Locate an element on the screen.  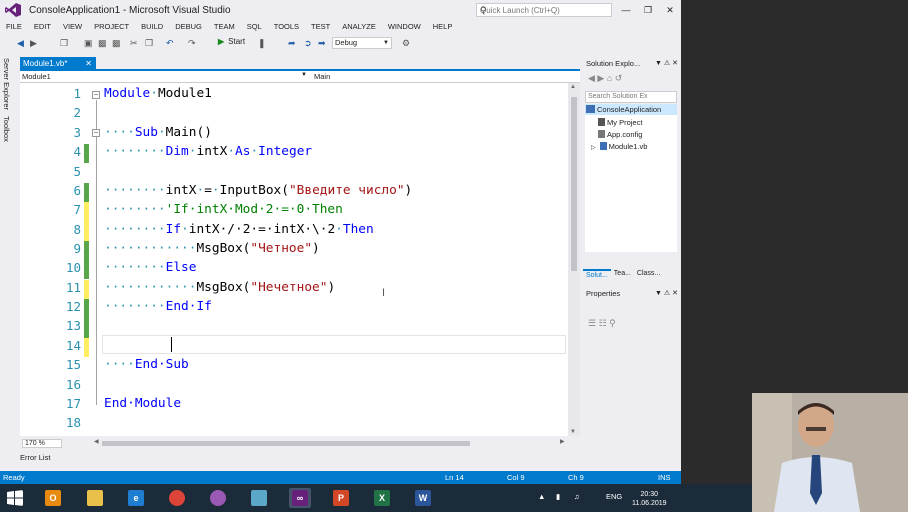
scroll-up-icon: ▲ is located at coordinates (573, 87).